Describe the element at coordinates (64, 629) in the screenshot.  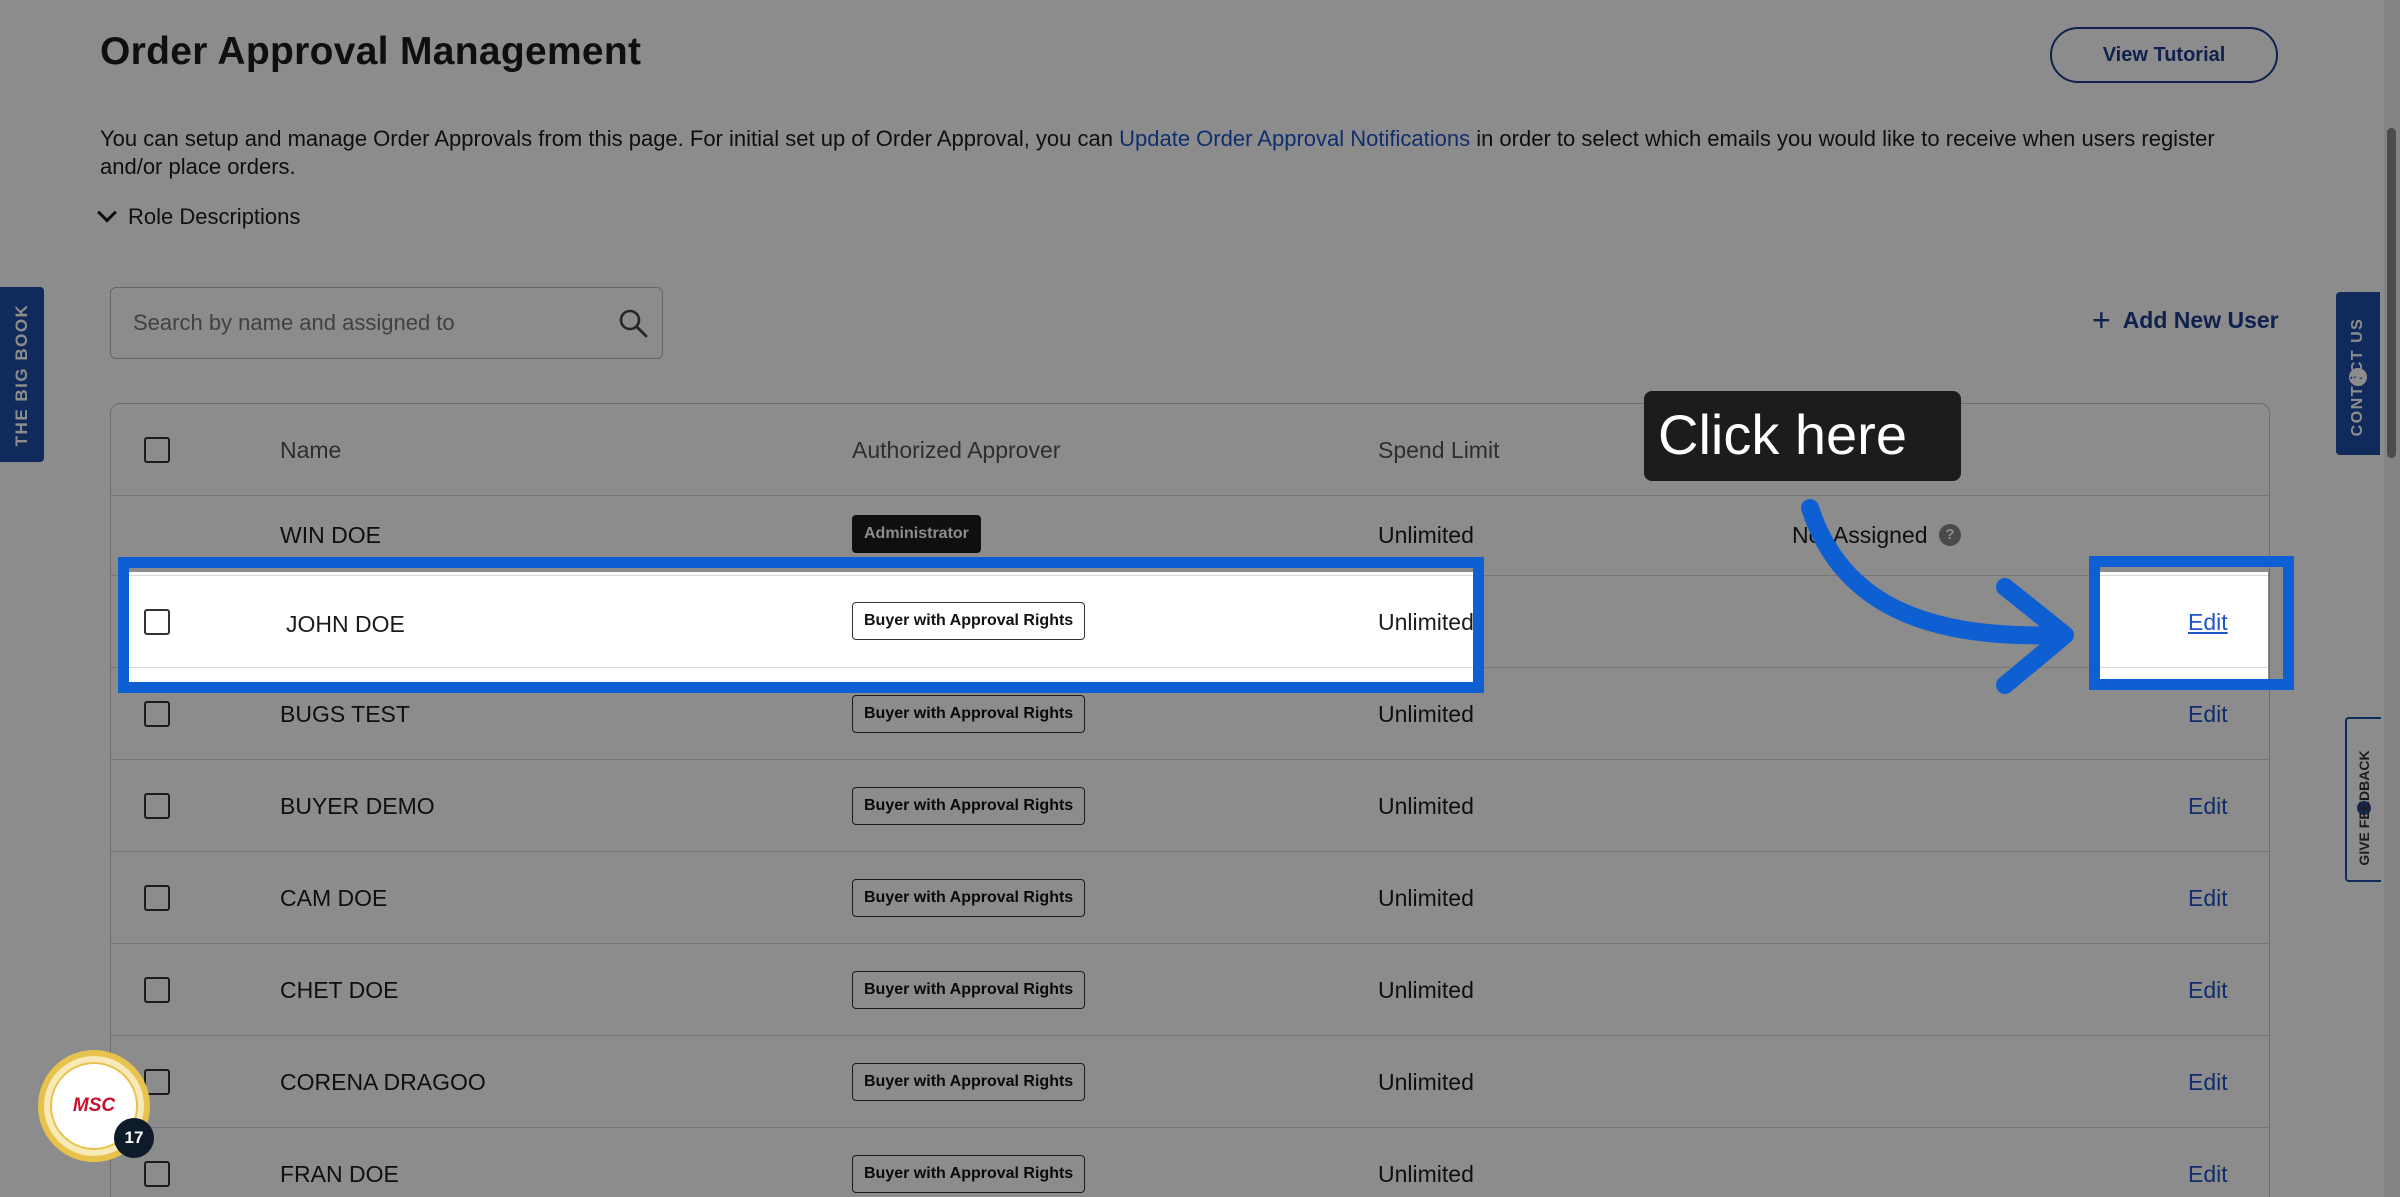
I see `dim-overlay` at that location.